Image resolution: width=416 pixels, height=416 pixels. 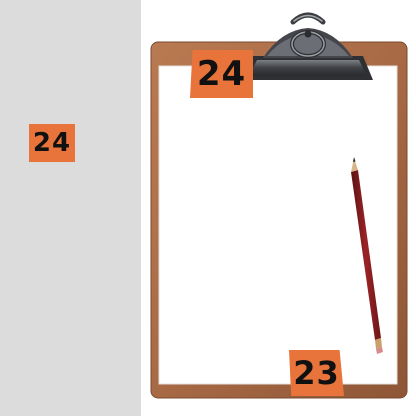 I want to click on number-tag-left: 24, so click(x=52, y=143).